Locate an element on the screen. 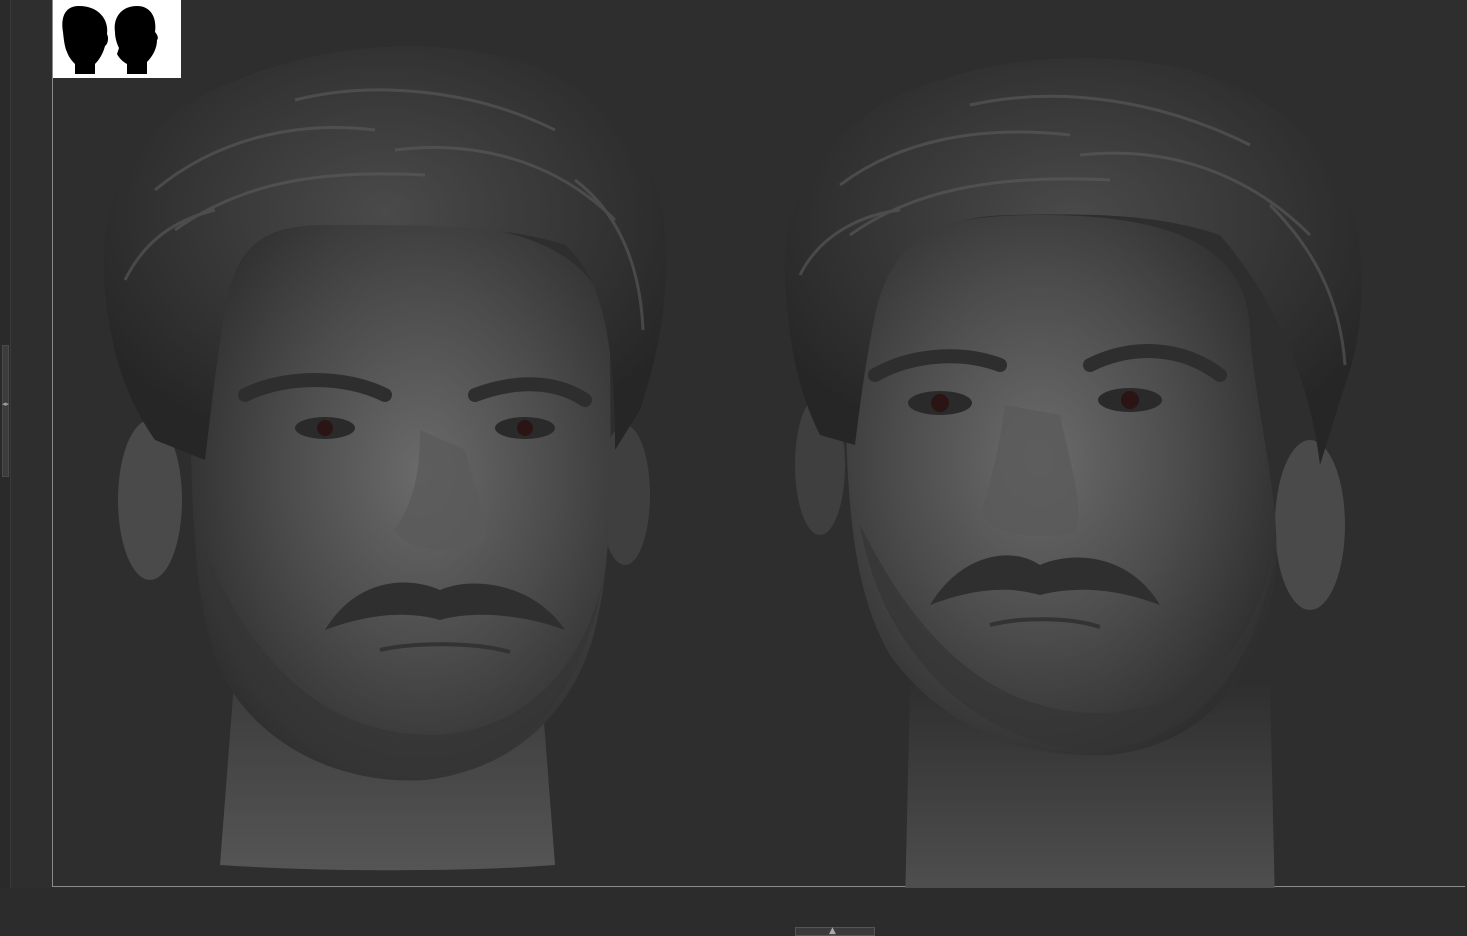 The width and height of the screenshot is (1467, 936). bottom-tray is located at coordinates (733, 912).